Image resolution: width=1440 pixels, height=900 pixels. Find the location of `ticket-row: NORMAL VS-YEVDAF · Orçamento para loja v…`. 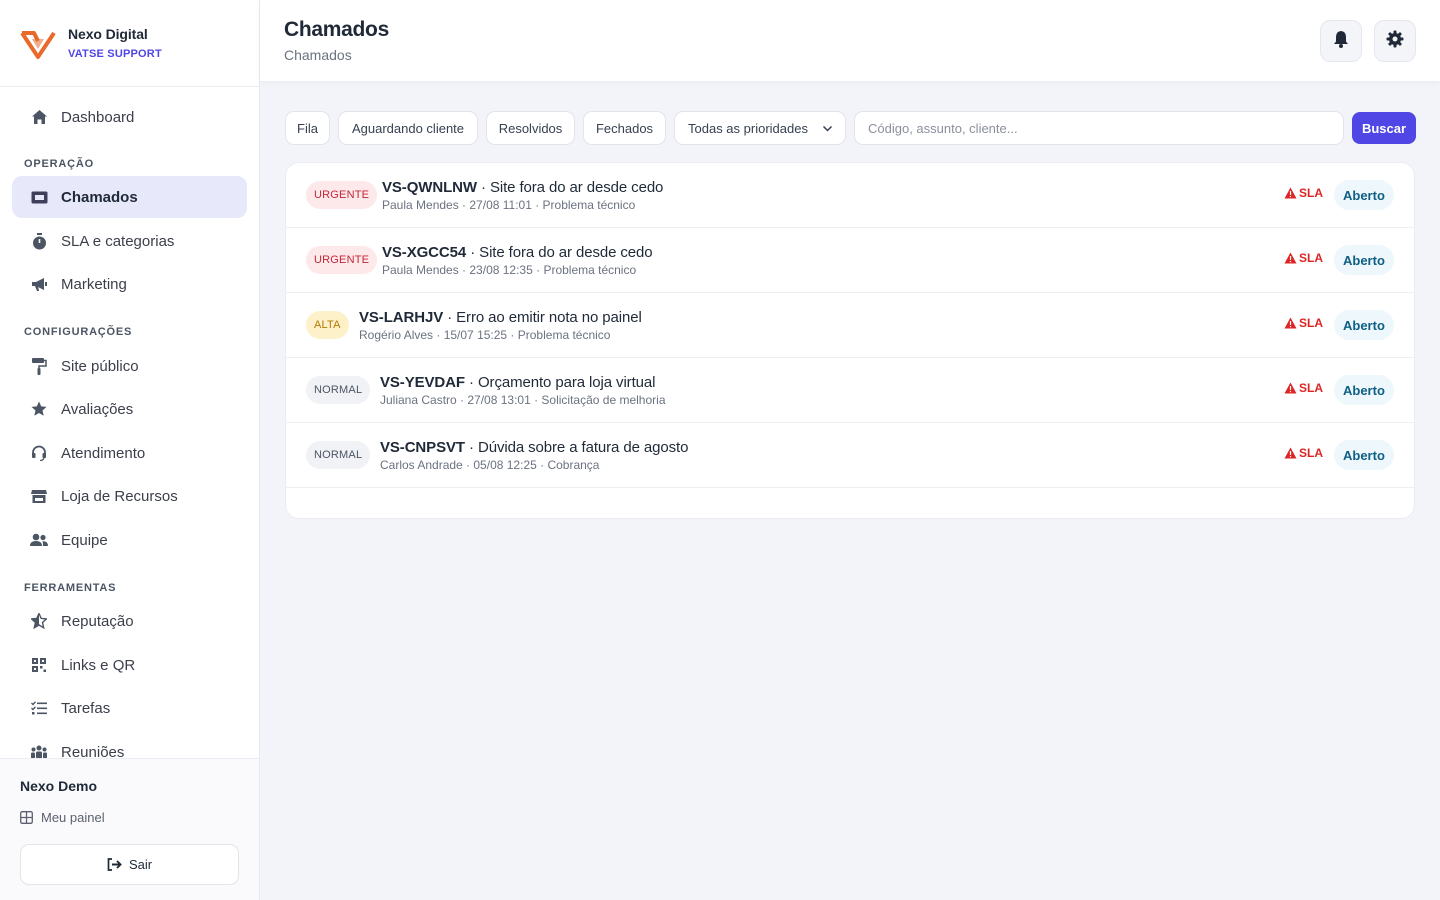

ticket-row: NORMAL VS-YEVDAF · Orçamento para loja v… is located at coordinates (850, 390).